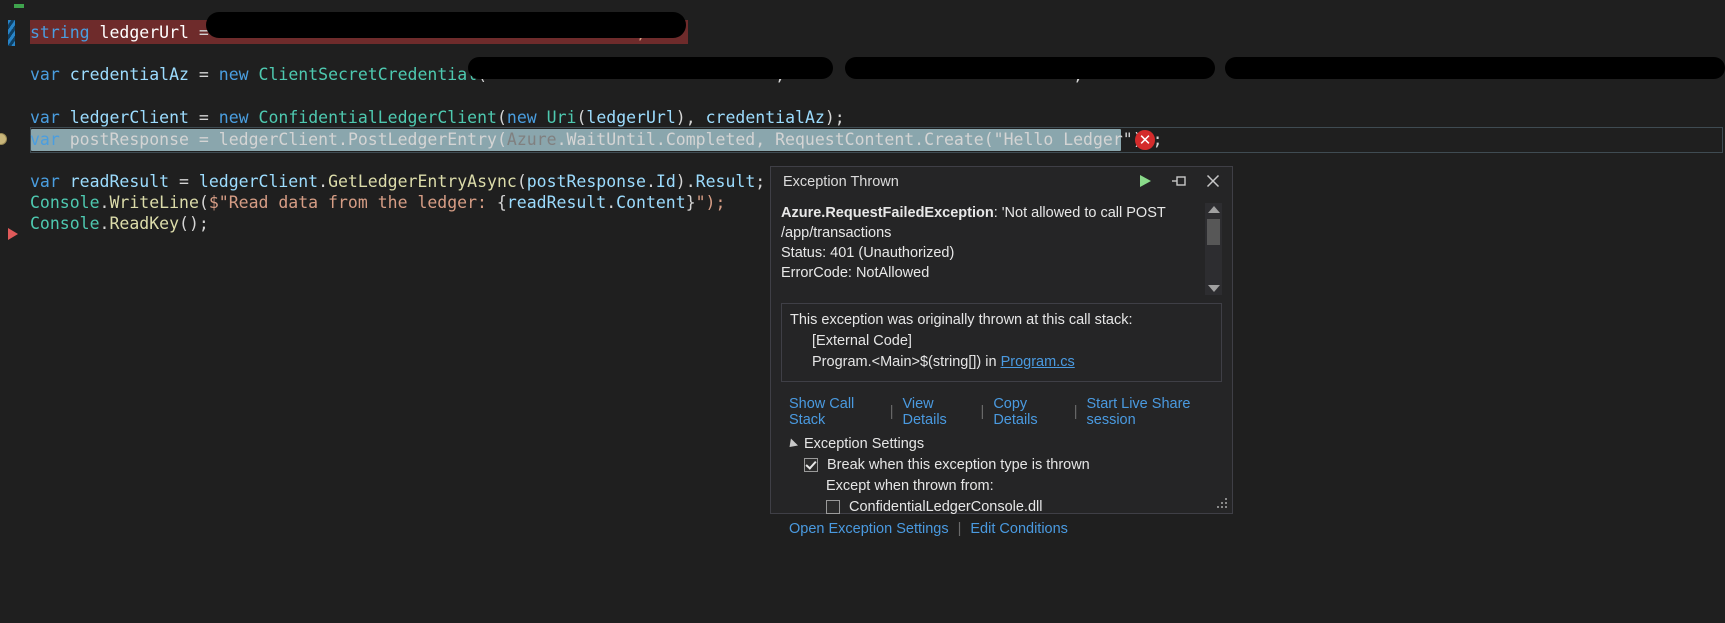 The height and width of the screenshot is (623, 1725). Describe the element at coordinates (1213, 288) in the screenshot. I see `scroll-down-arrow-icon` at that location.